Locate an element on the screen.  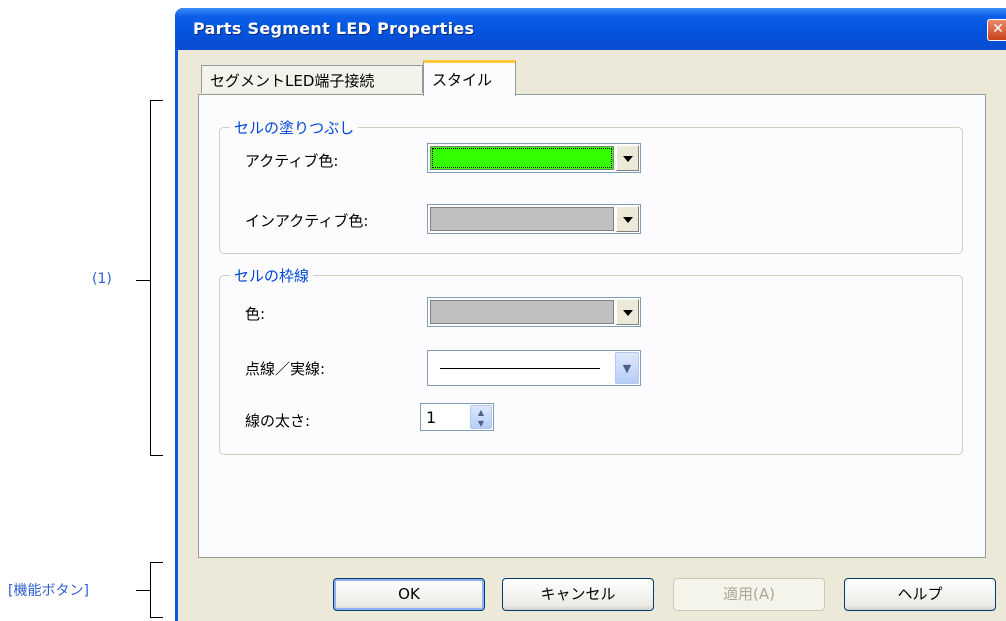
inactive-color-combo is located at coordinates (534, 219).